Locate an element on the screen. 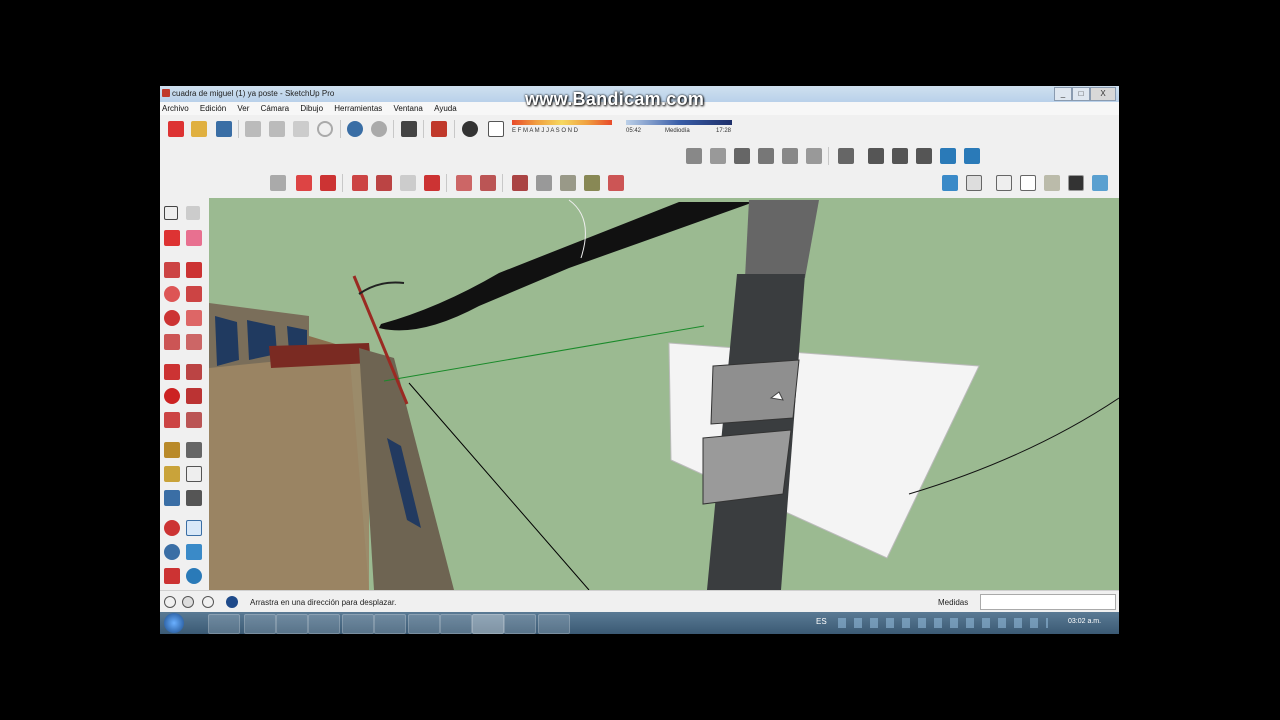 The height and width of the screenshot is (720, 1280). redo-icon is located at coordinates (379, 129).